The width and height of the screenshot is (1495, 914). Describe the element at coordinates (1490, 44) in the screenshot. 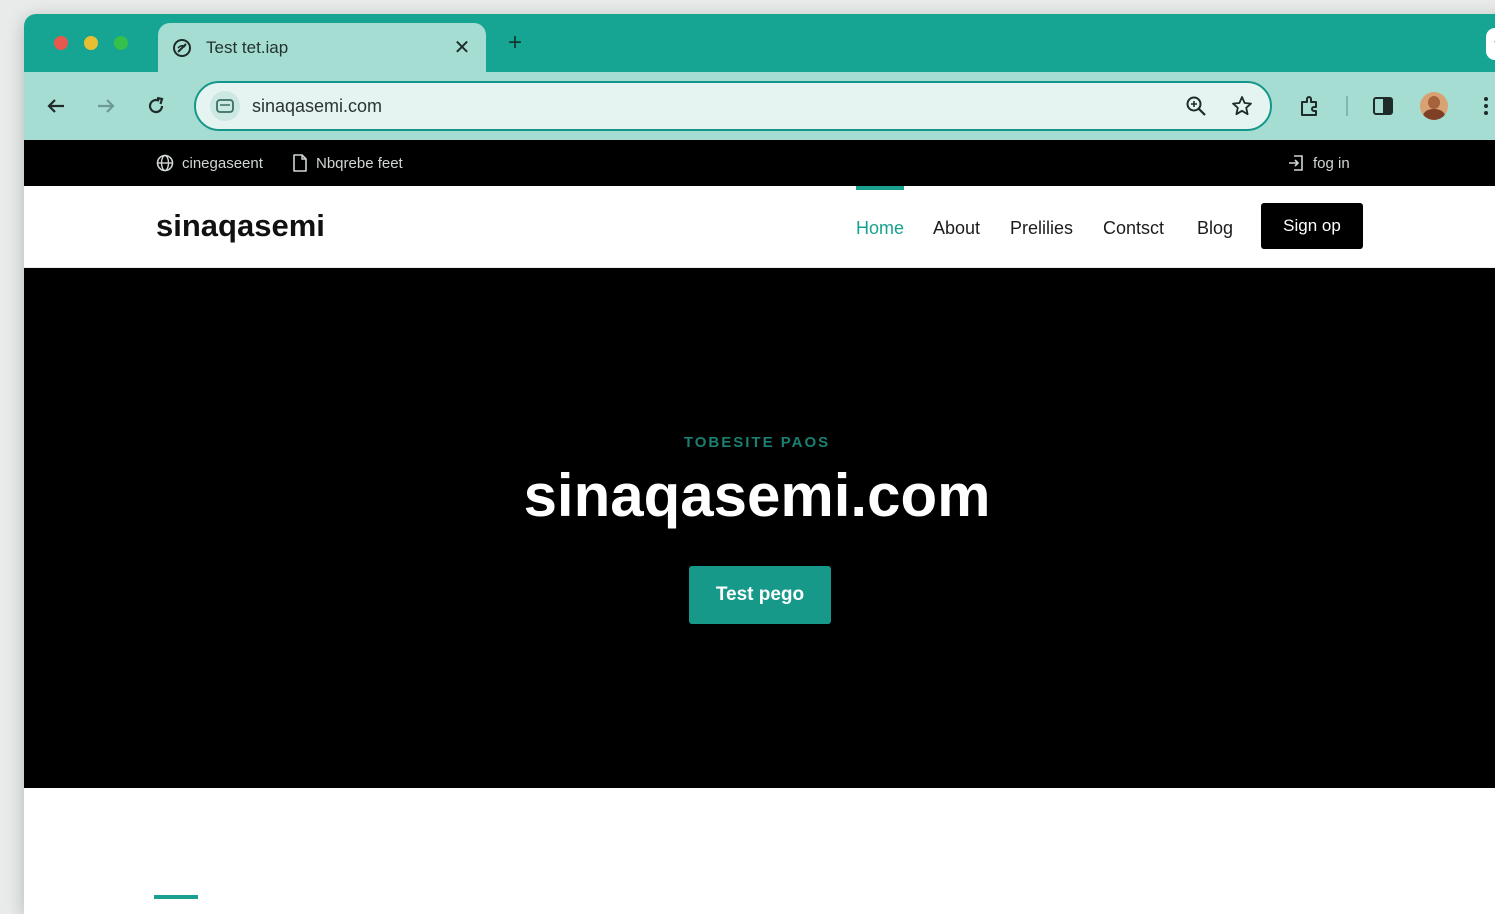

I see `tab-search-button` at that location.